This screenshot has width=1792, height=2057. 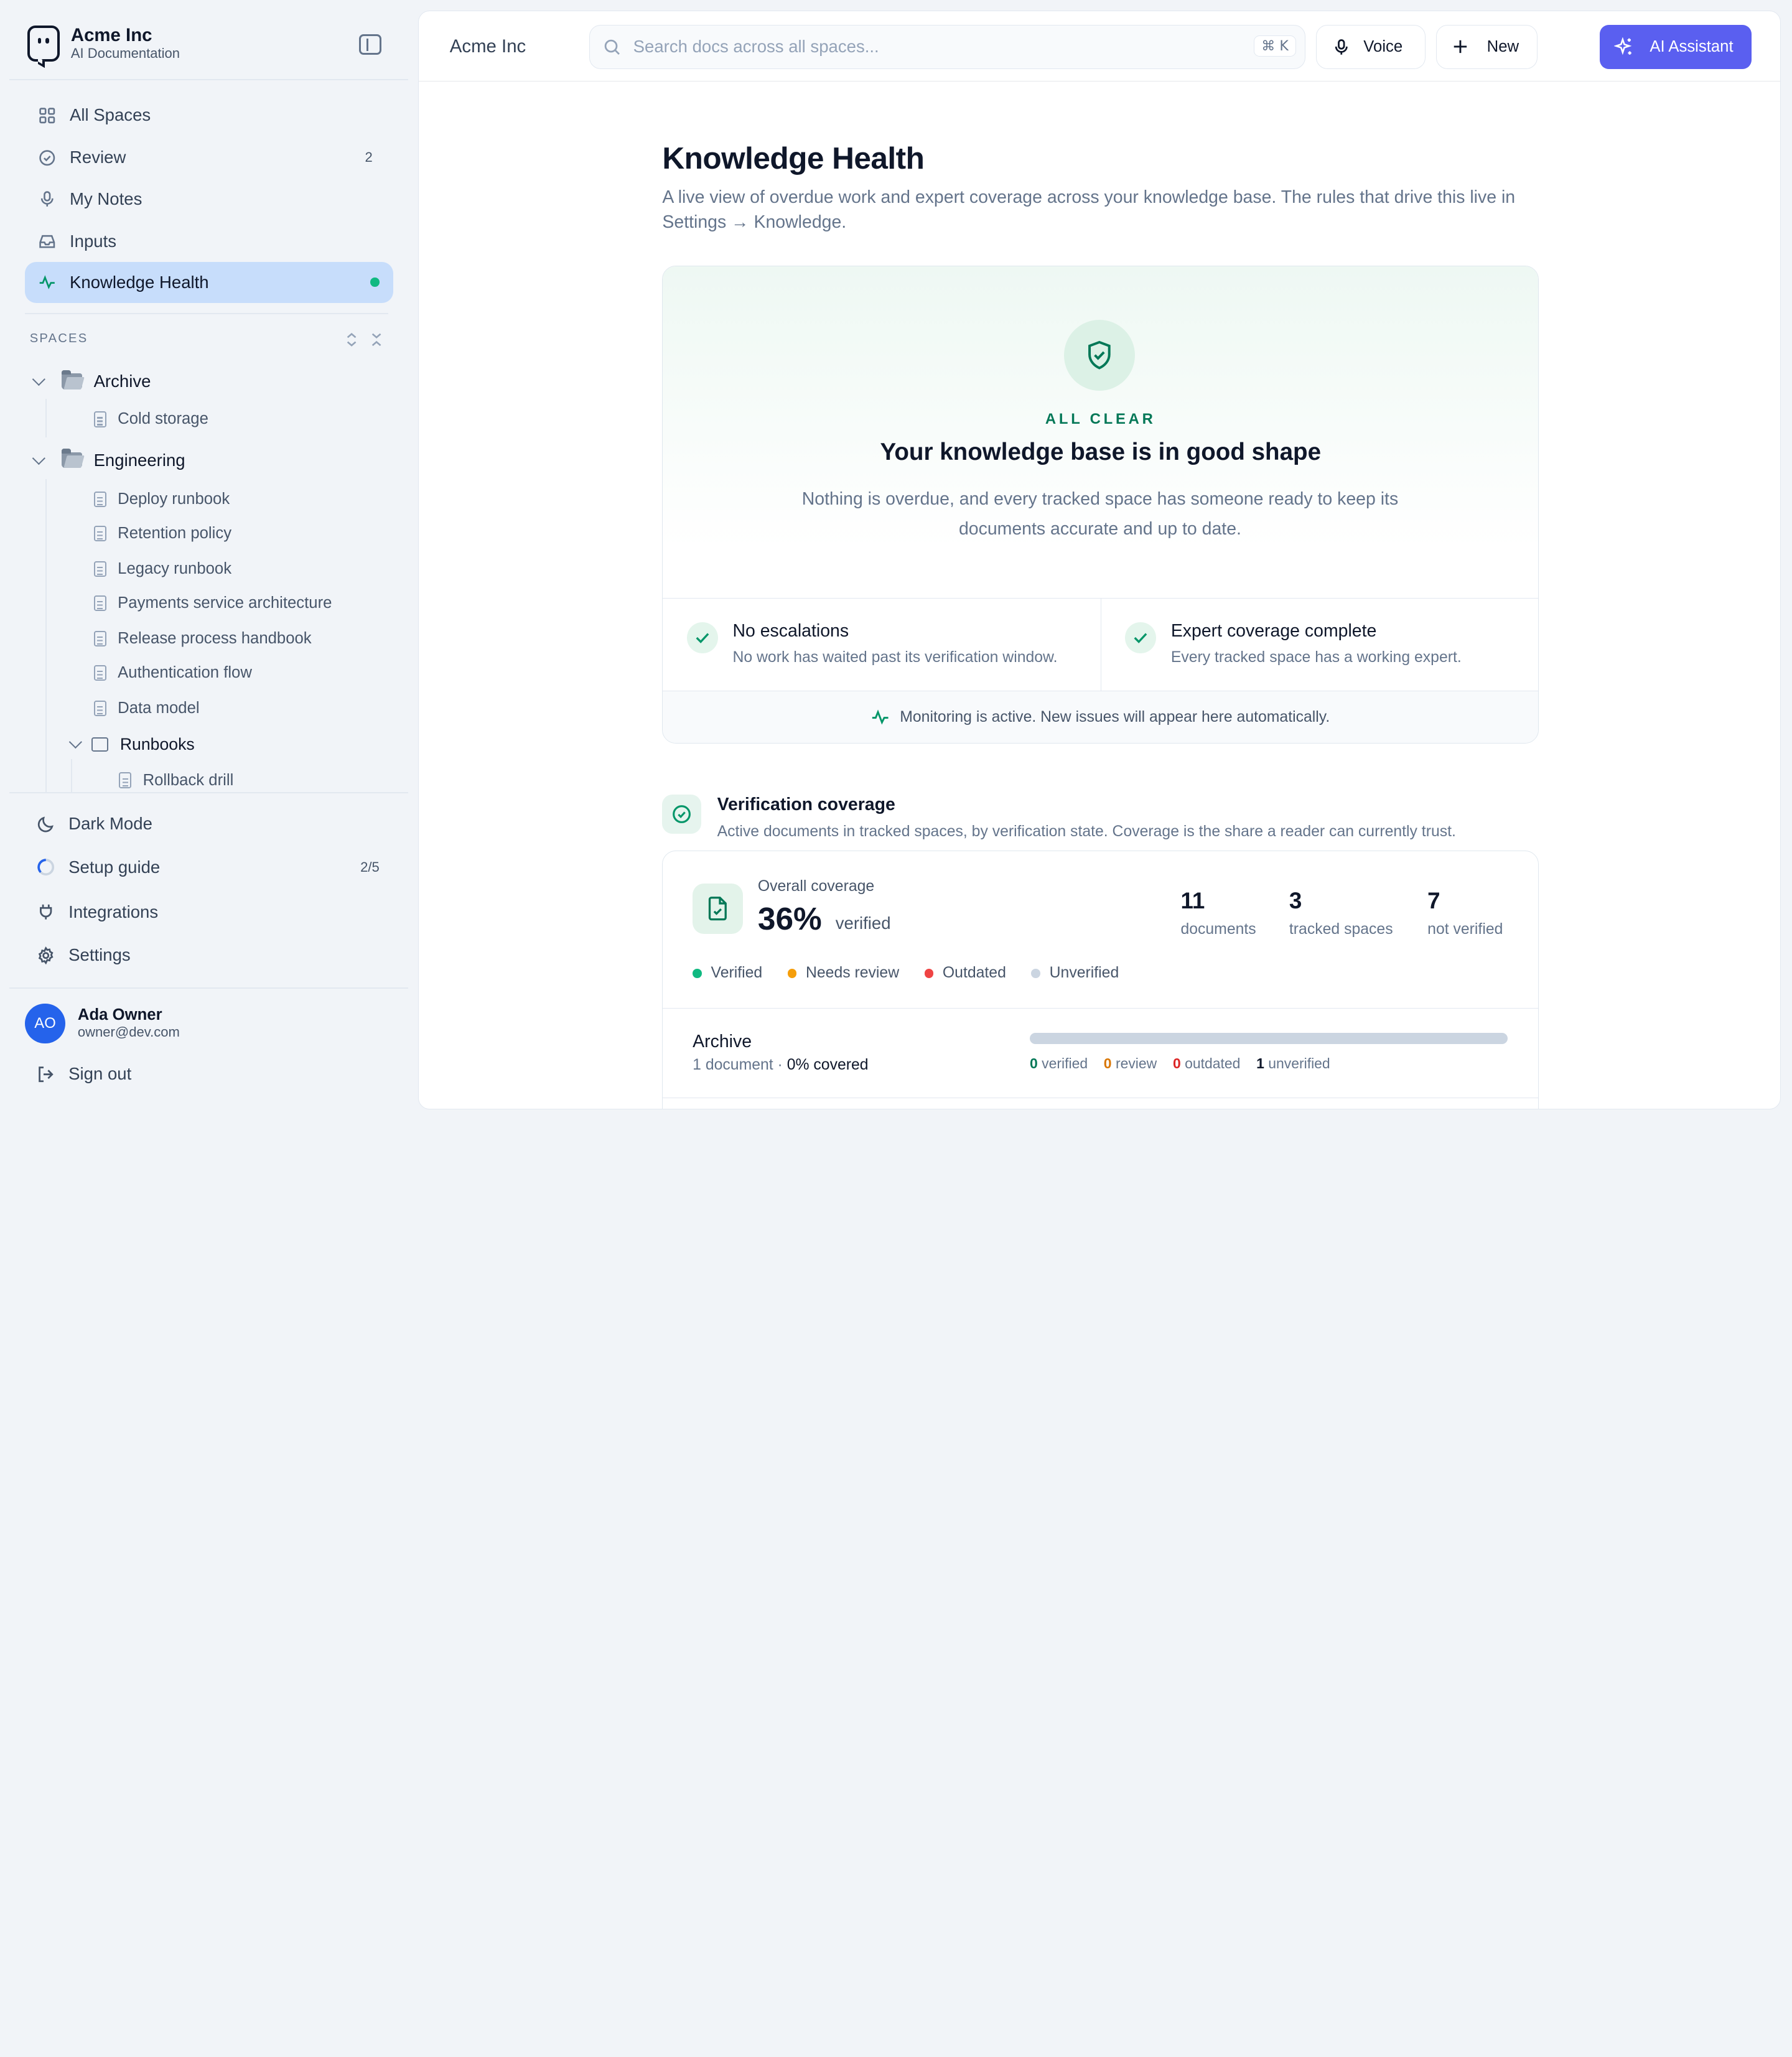 I want to click on outdated-count: 0 outdated, so click(x=1206, y=1063).